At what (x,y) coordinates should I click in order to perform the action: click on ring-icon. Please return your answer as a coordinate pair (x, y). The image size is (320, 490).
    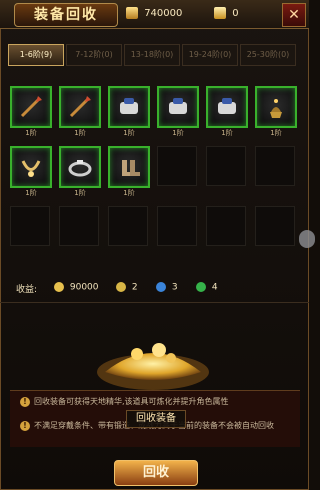
    Looking at the image, I should click on (80, 168).